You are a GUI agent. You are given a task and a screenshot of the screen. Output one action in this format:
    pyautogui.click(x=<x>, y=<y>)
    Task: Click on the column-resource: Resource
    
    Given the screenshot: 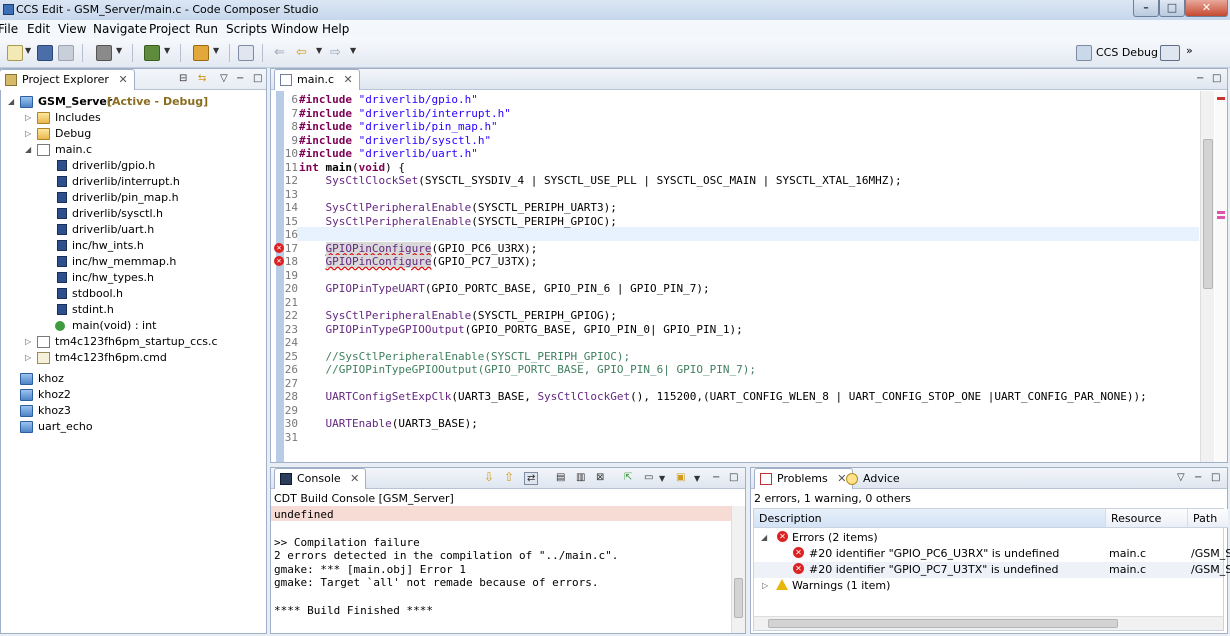 What is the action you would take?
    pyautogui.click(x=1147, y=518)
    